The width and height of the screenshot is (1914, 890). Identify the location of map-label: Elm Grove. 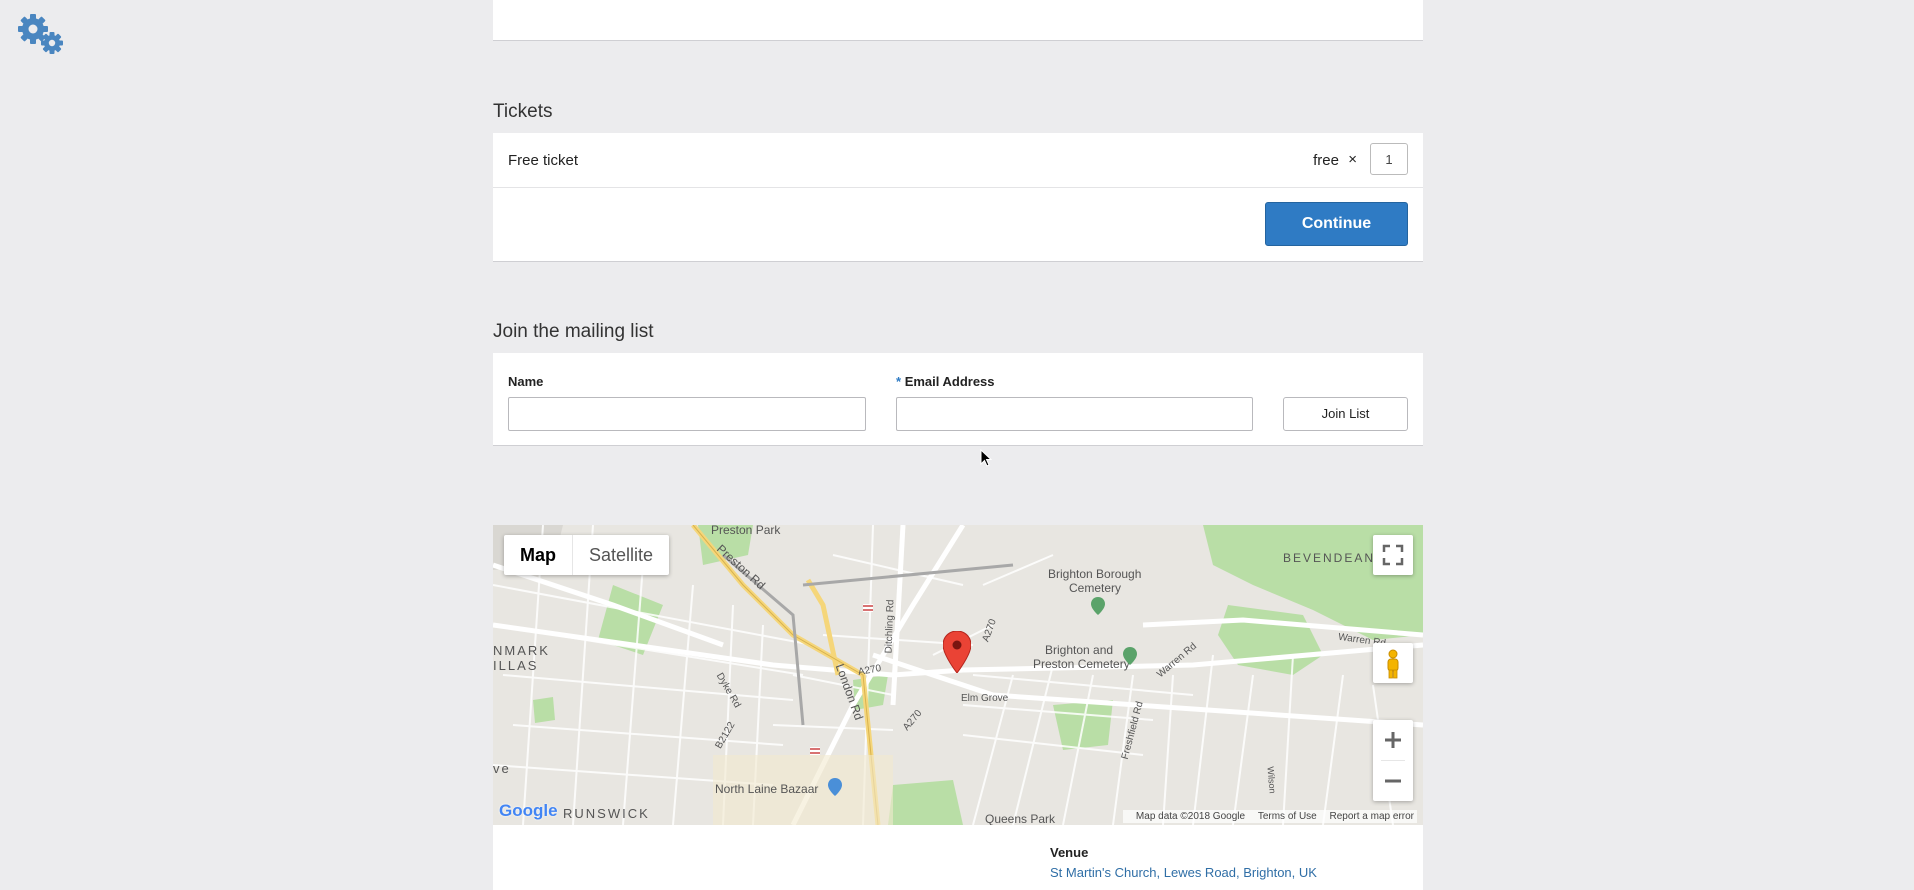
(985, 698).